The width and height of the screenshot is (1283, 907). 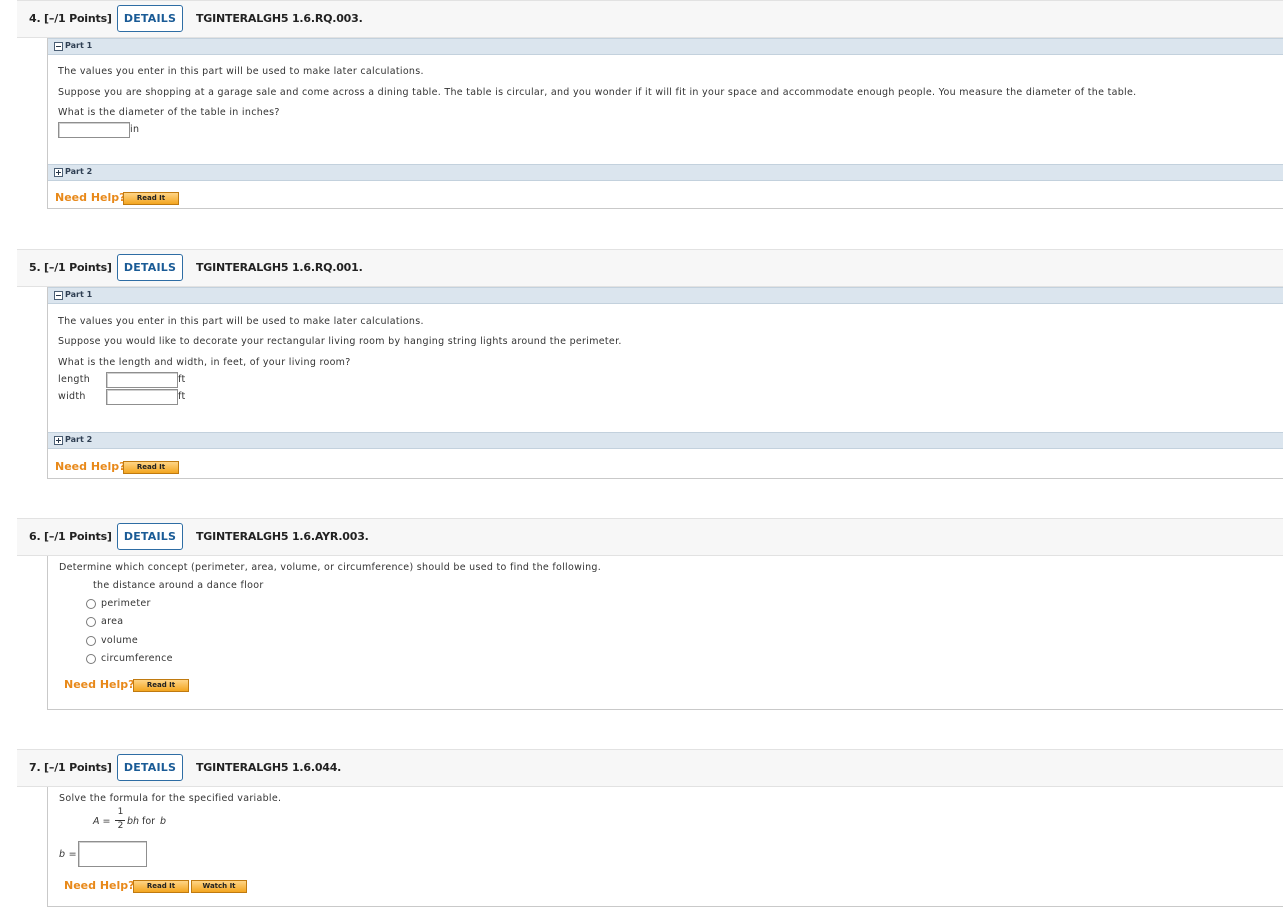 I want to click on option-label: perimeter, so click(x=126, y=603).